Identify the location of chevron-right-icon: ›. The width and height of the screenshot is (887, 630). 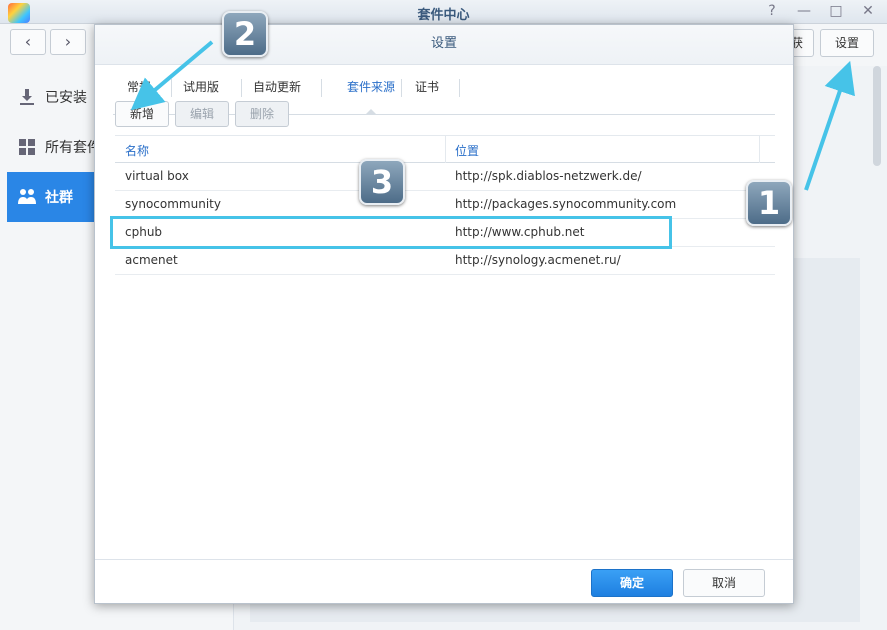
(68, 41).